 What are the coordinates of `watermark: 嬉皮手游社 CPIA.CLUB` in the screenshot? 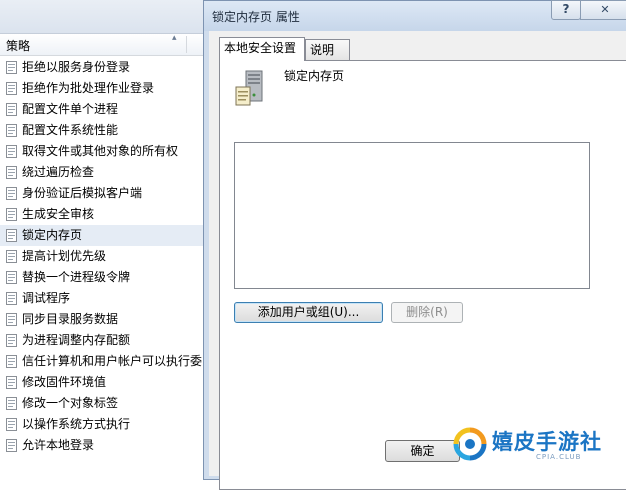 It's located at (537, 445).